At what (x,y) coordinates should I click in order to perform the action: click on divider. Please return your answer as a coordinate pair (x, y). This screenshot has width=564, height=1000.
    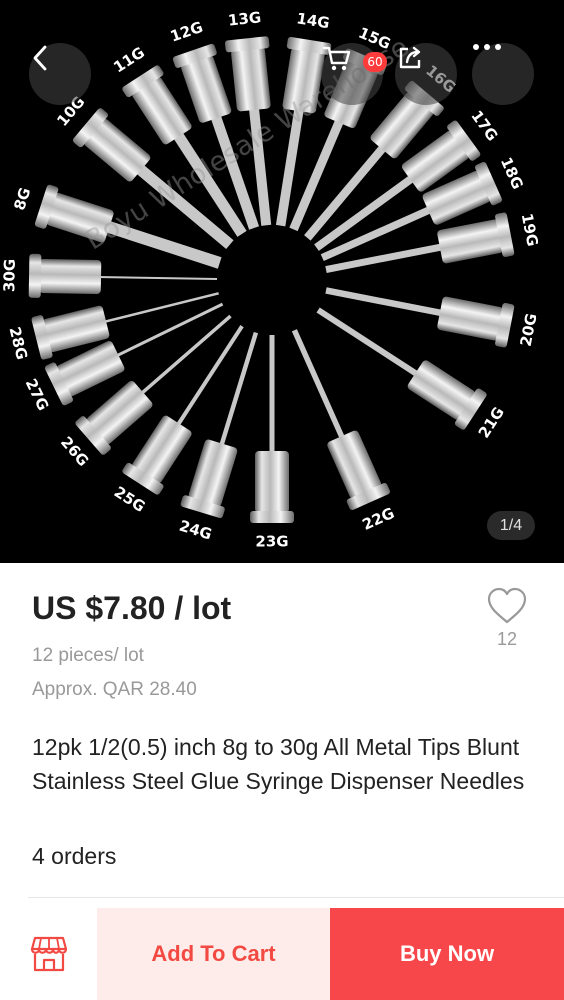
    Looking at the image, I should click on (296, 897).